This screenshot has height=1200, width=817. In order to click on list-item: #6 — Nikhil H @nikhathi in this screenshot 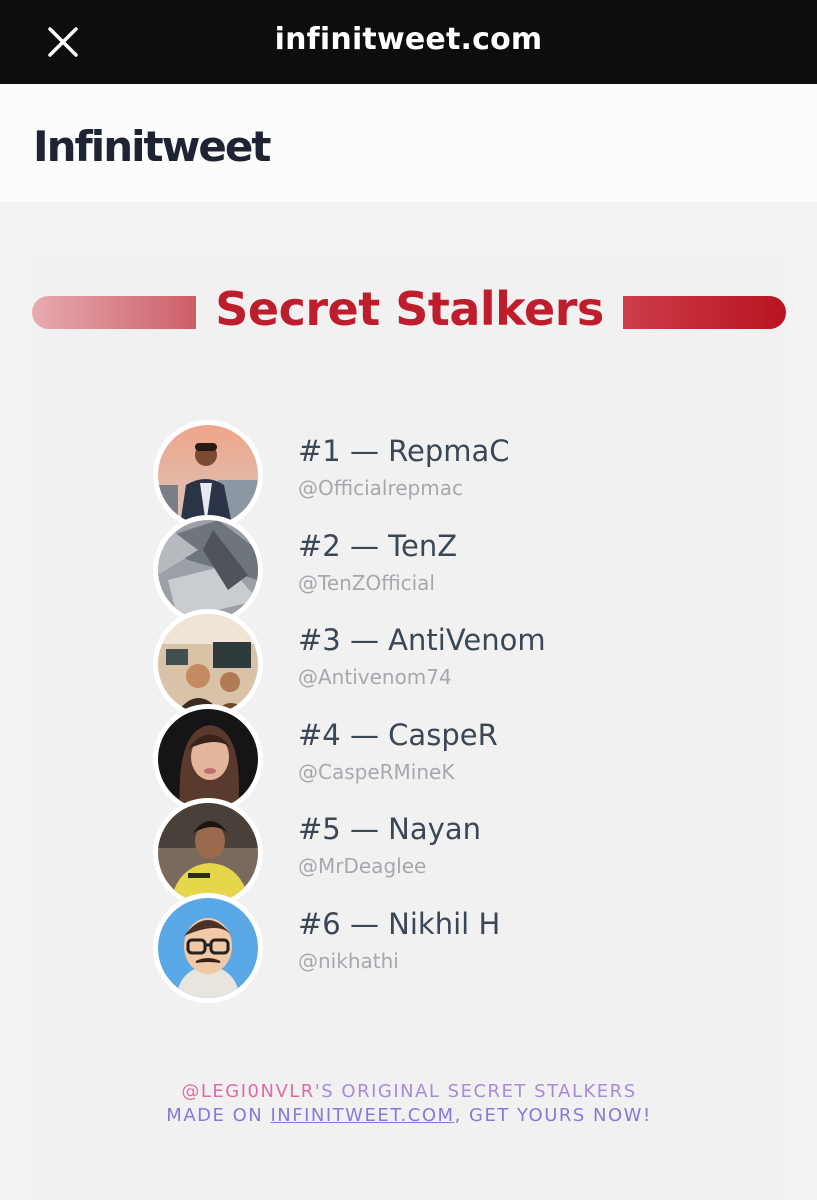, I will do `click(453, 947)`.